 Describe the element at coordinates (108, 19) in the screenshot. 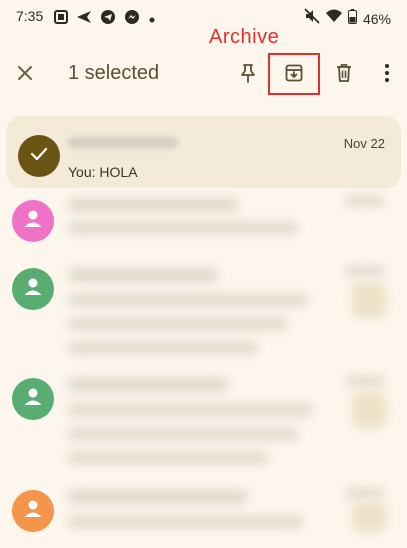

I see `telegram-icon` at that location.